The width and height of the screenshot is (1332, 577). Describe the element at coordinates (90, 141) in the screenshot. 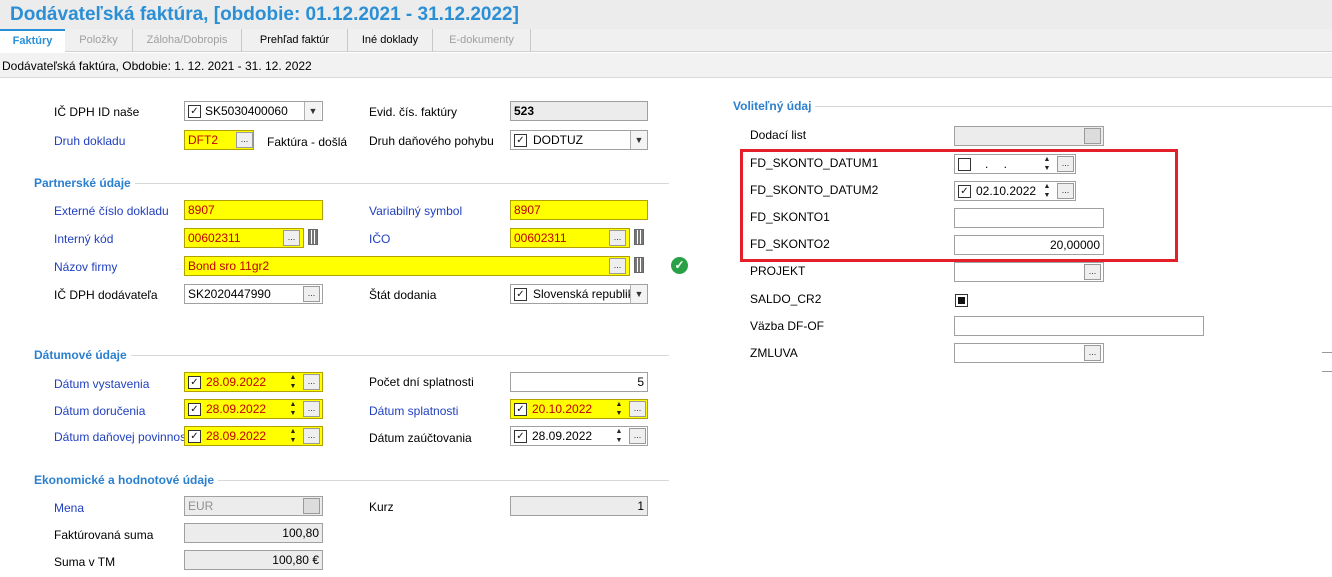

I see `druh-dokladu-label: Druh dokladu` at that location.